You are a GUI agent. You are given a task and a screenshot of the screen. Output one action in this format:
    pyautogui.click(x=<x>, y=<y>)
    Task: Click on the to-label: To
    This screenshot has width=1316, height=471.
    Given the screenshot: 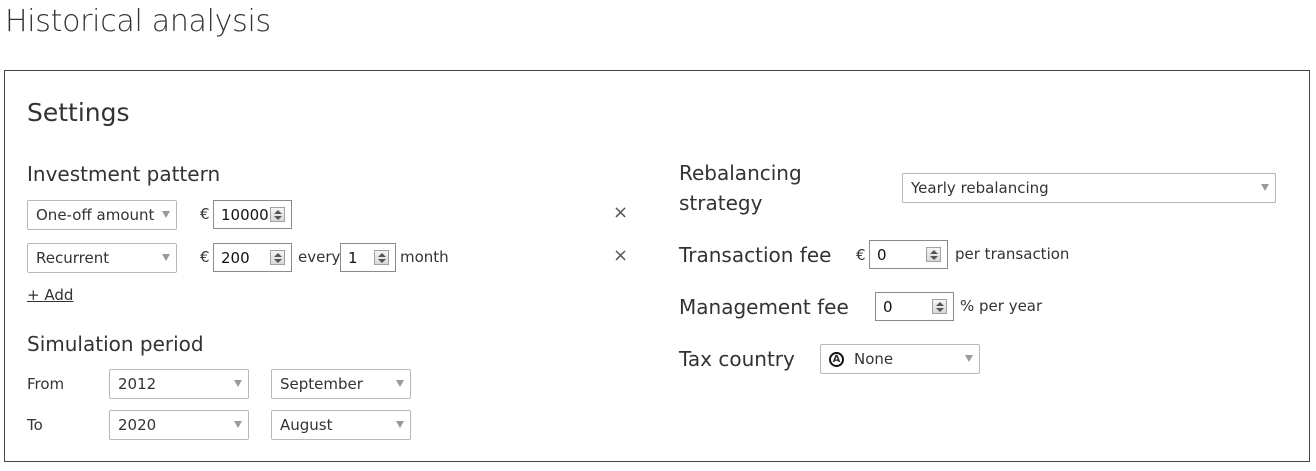 What is the action you would take?
    pyautogui.click(x=35, y=425)
    